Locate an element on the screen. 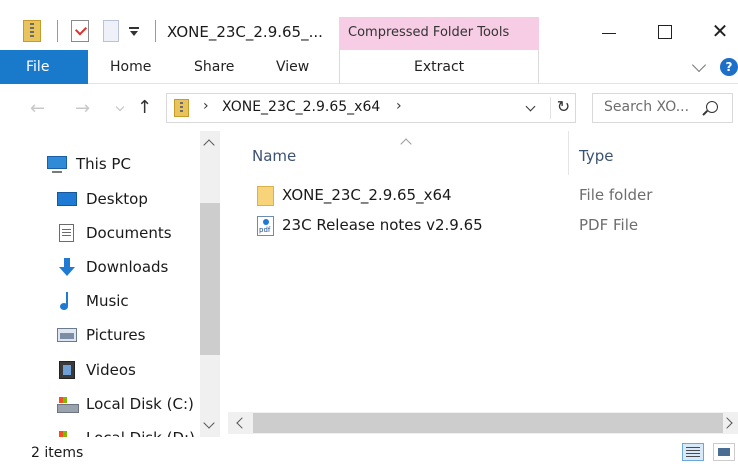  nav-item-label: Downloads is located at coordinates (127, 267).